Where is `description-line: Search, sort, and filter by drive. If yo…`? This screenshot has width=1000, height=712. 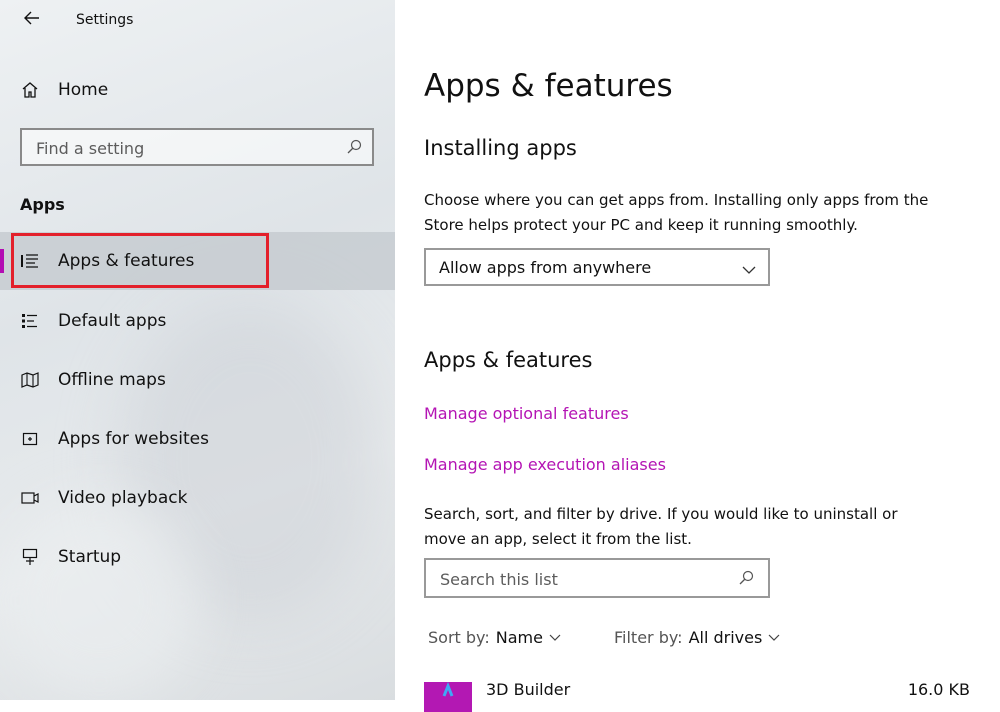
description-line: Search, sort, and filter by drive. If yo… is located at coordinates (661, 514).